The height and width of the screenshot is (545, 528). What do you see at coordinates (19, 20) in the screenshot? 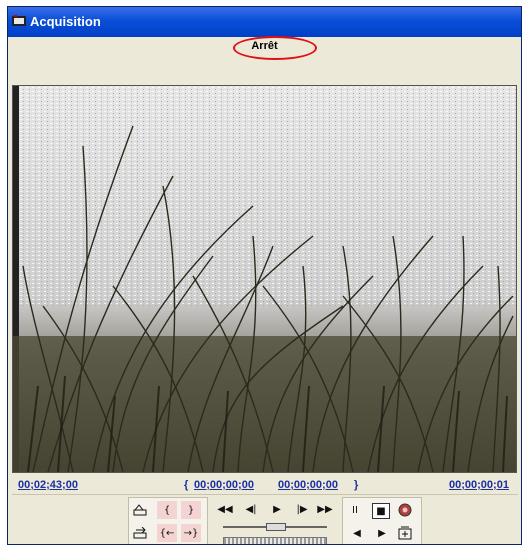
I see `app-icon` at bounding box center [19, 20].